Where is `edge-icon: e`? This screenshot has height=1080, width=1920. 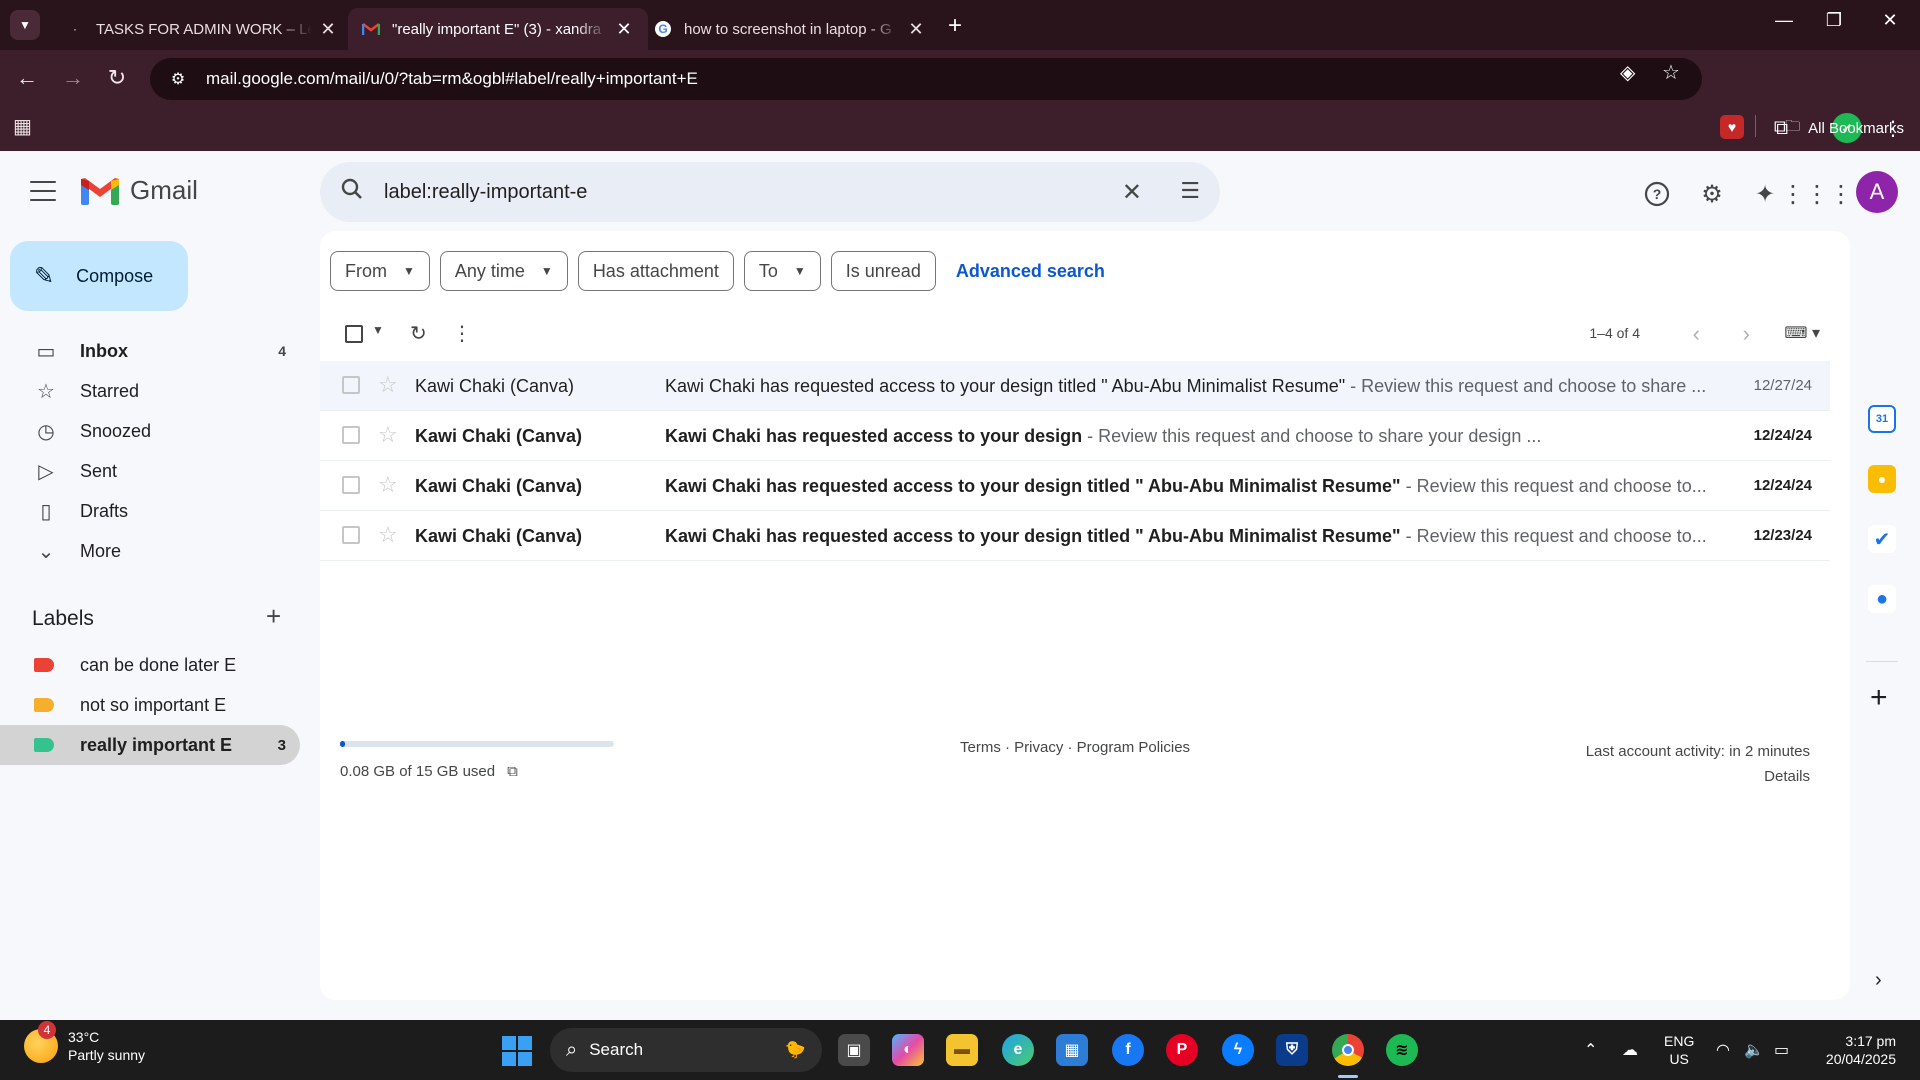
edge-icon: e is located at coordinates (1018, 1050).